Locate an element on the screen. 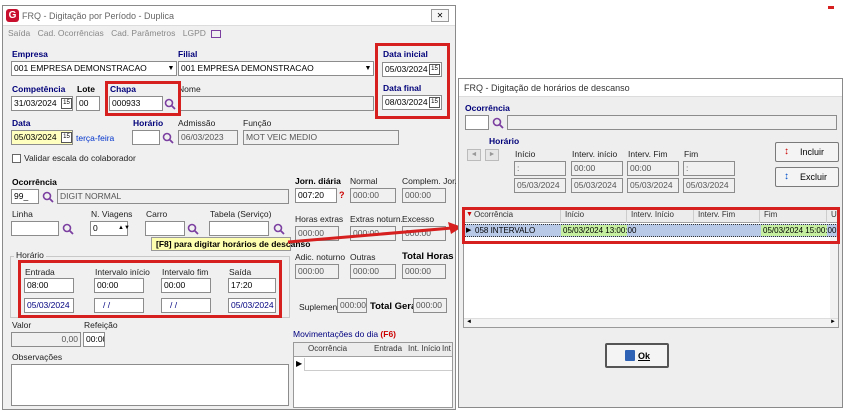 This screenshot has width=845, height=412. total-geral-label: Total Geral is located at coordinates (394, 306).